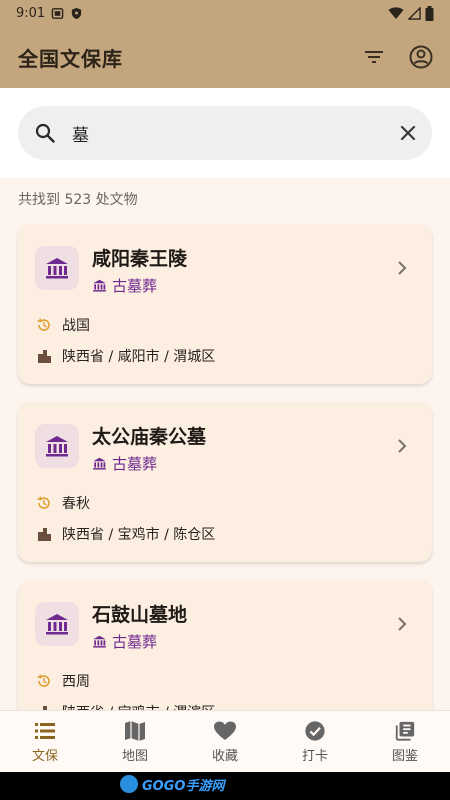  What do you see at coordinates (45, 730) in the screenshot?
I see `list-icon` at bounding box center [45, 730].